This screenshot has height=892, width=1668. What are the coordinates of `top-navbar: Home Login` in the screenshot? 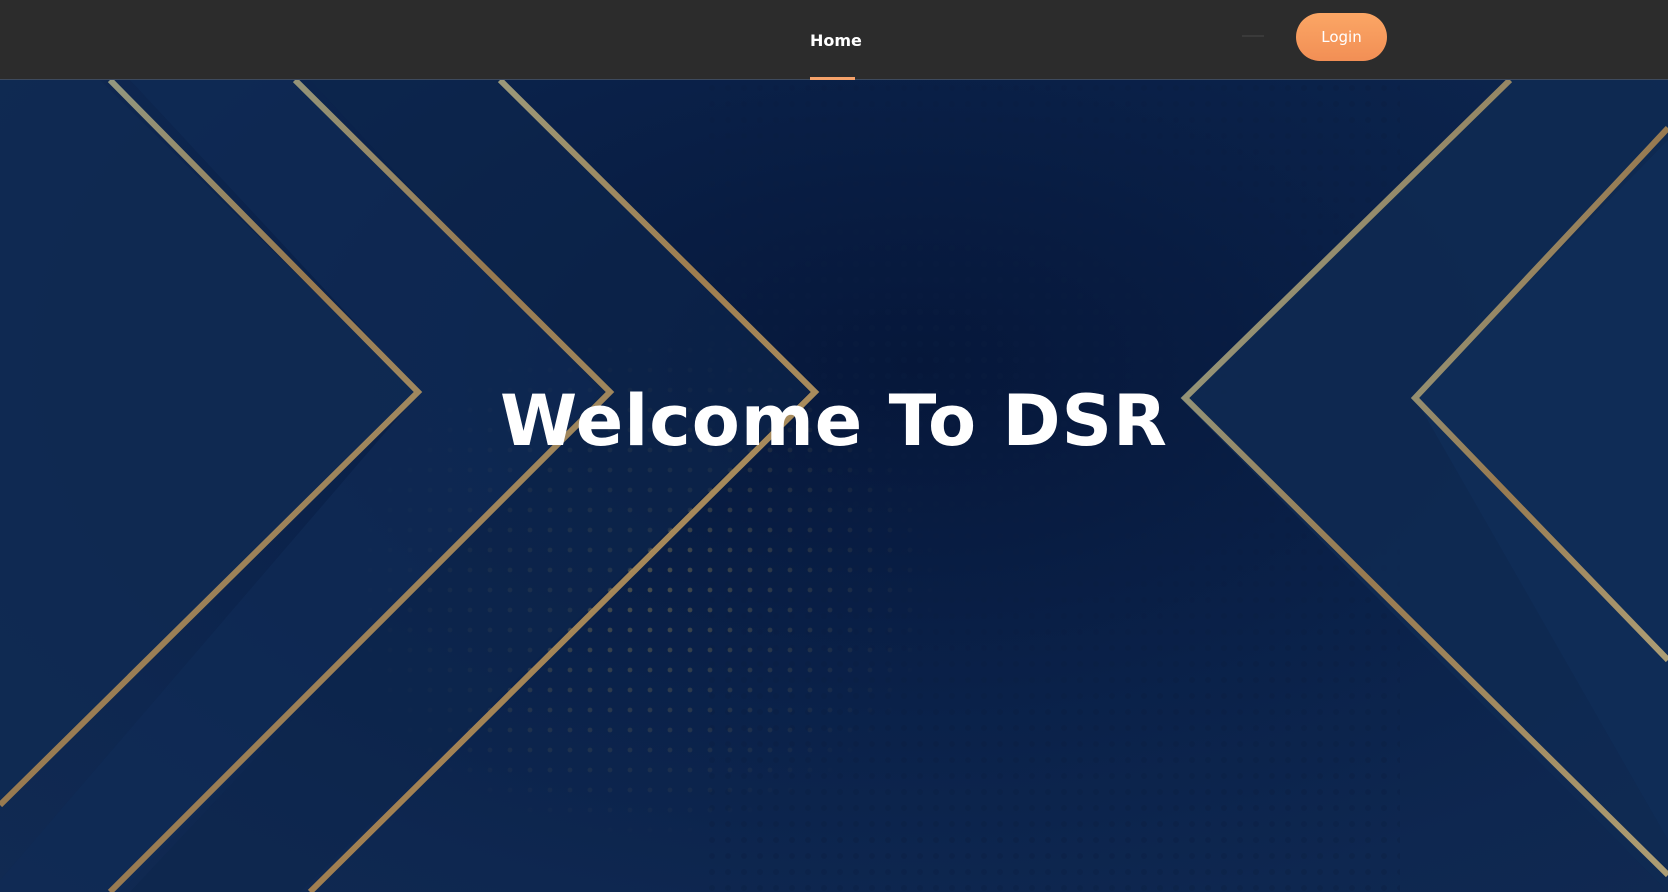 It's located at (834, 40).